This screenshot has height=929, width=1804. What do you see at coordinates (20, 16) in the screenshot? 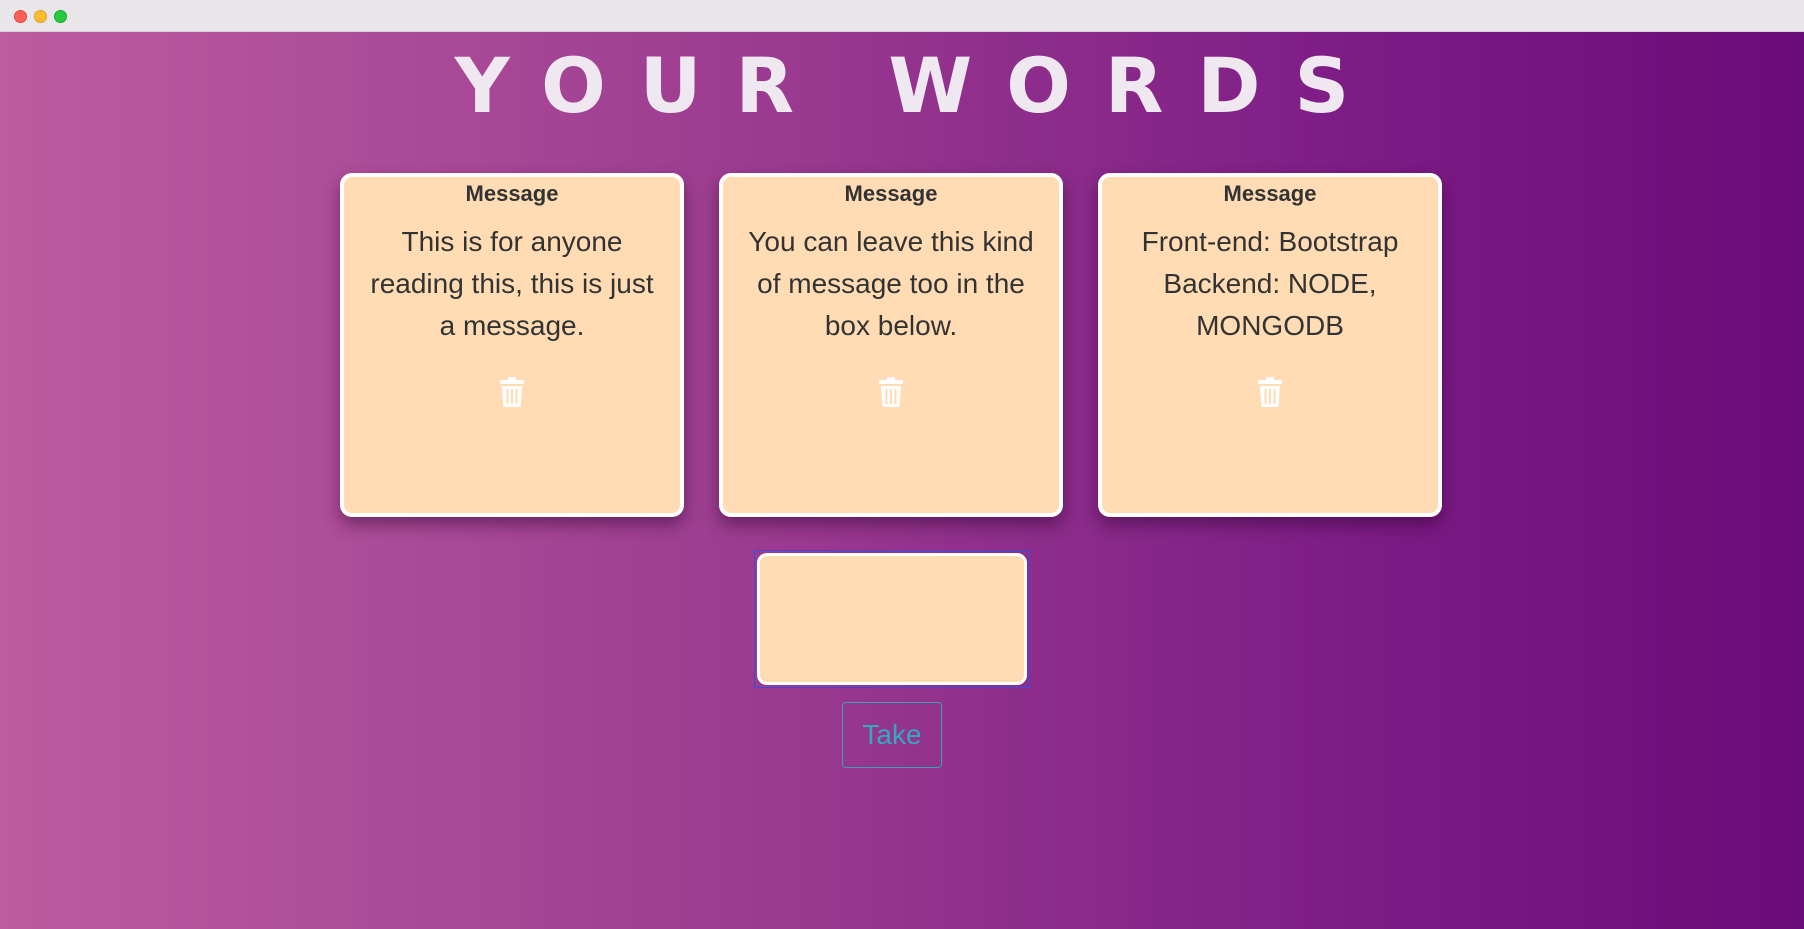
I see `window-close-button` at bounding box center [20, 16].